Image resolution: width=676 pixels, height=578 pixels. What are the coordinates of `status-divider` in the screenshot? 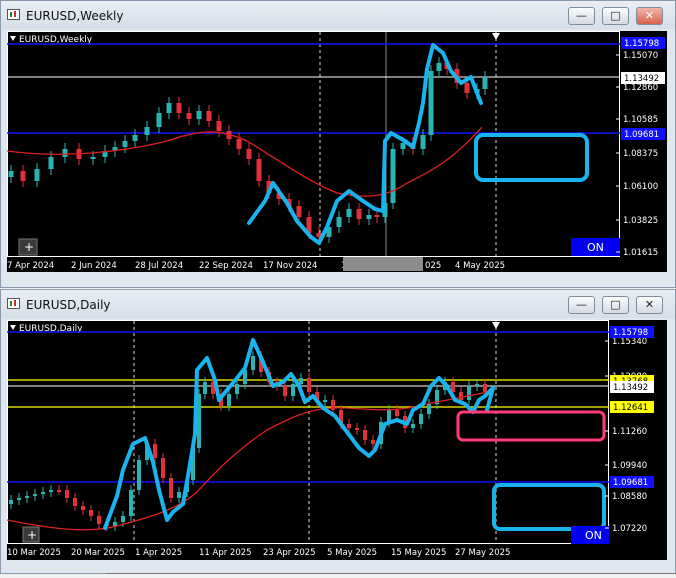 It's located at (391, 573).